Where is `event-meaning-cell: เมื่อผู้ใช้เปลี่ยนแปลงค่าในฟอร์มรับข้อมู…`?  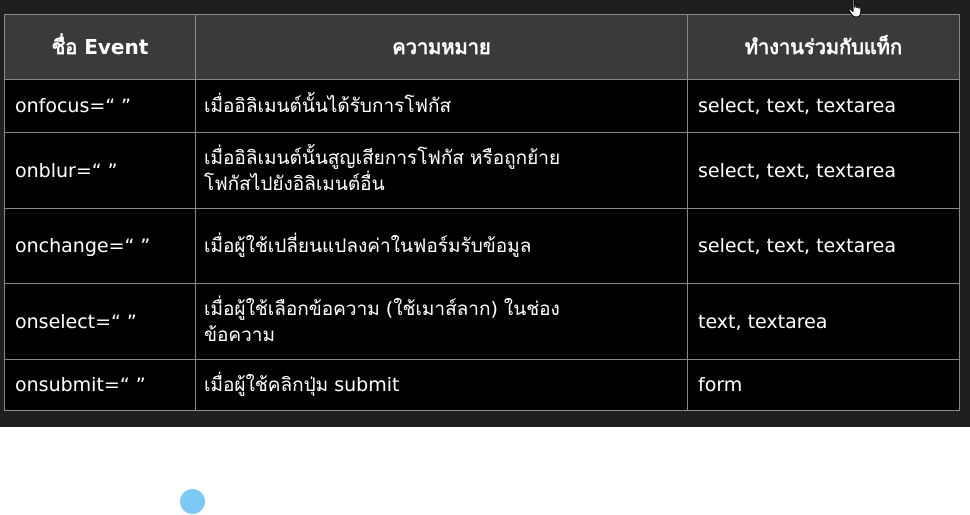 event-meaning-cell: เมื่อผู้ใช้เปลี่ยนแปลงค่าในฟอร์มรับข้อมู… is located at coordinates (441, 246).